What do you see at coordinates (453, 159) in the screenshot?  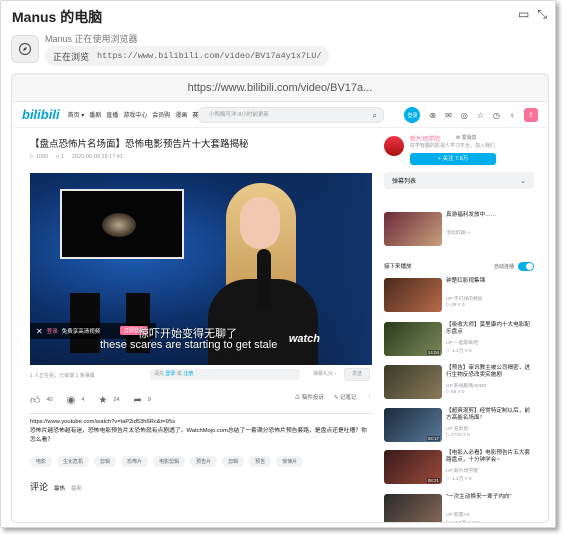 I see `follow-button: + 关注 7.8万` at bounding box center [453, 159].